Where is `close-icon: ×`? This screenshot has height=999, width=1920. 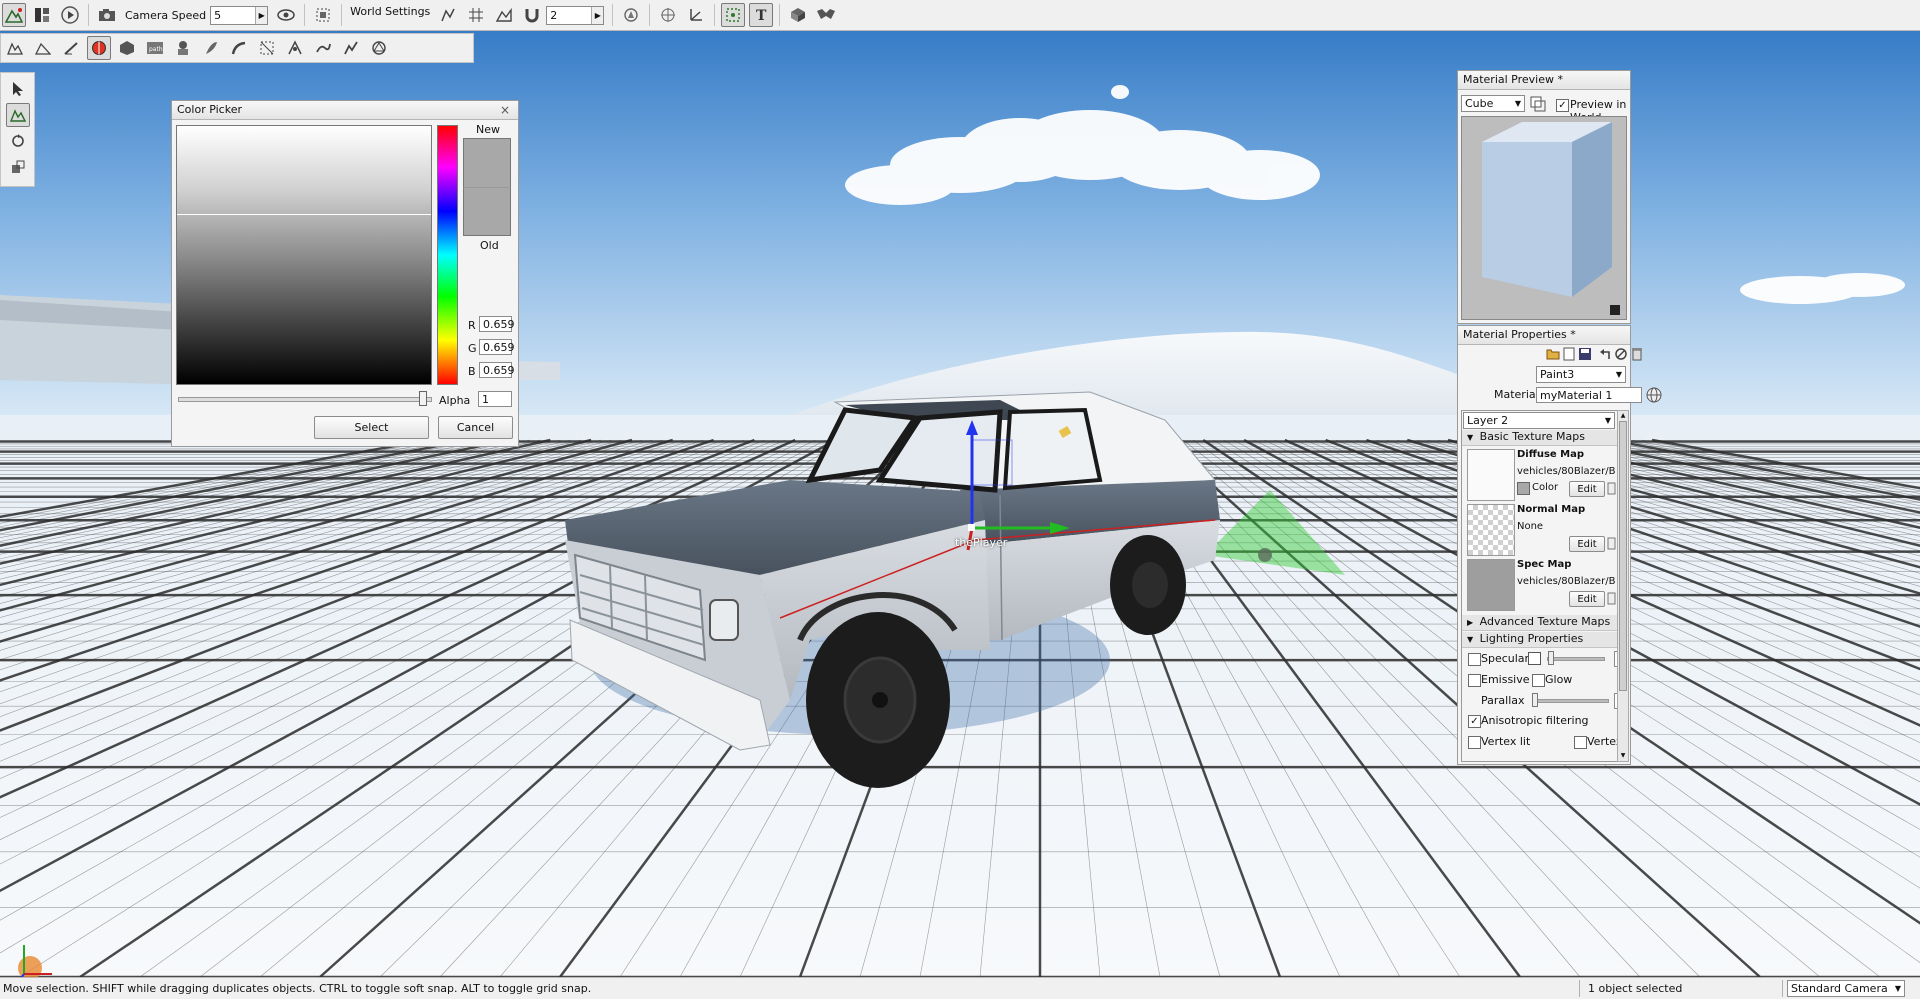 close-icon: × is located at coordinates (505, 110).